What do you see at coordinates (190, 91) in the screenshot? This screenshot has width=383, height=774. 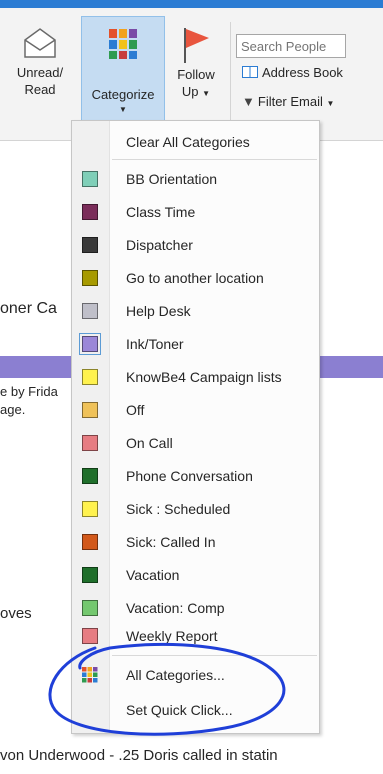 I see `follow-up-text: Up` at bounding box center [190, 91].